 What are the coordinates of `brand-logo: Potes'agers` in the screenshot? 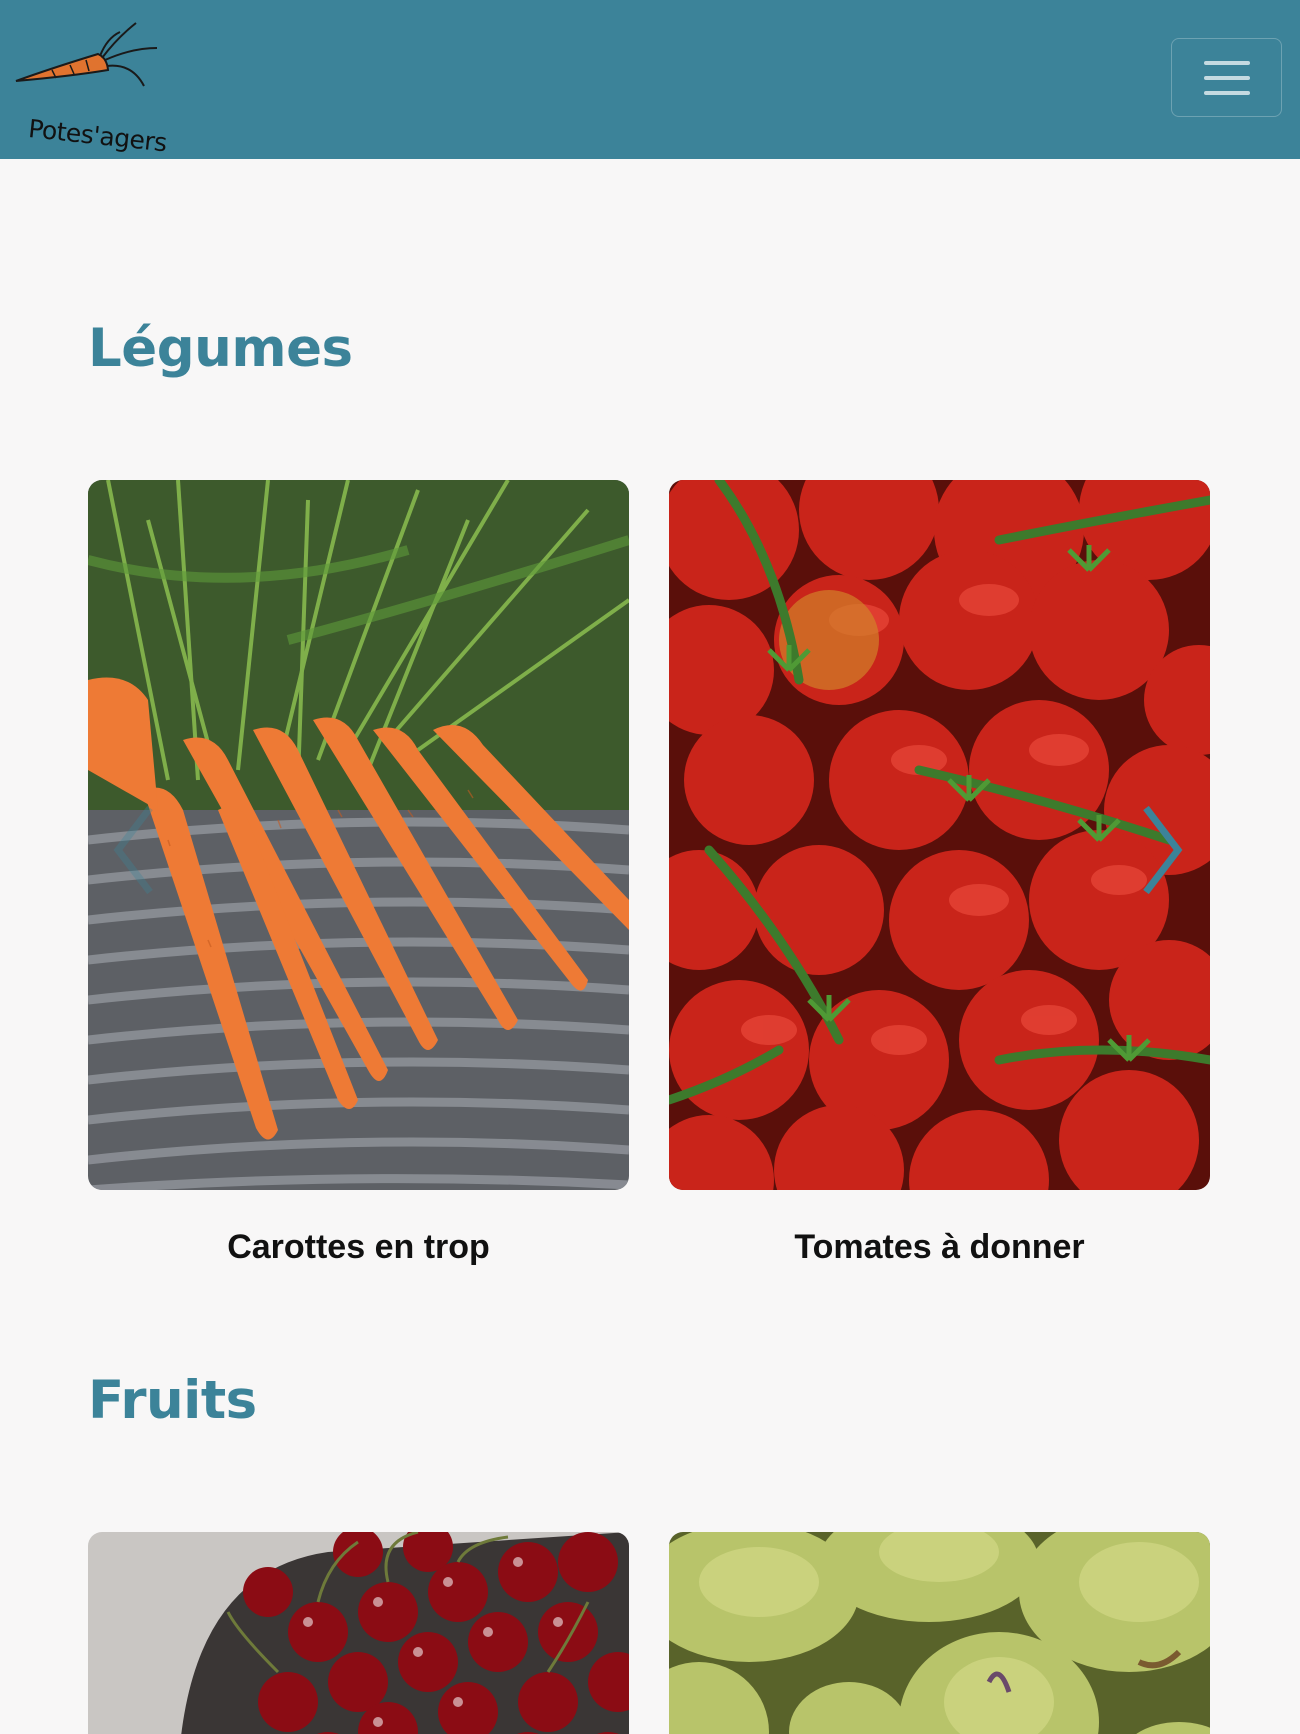 It's located at (90, 87).